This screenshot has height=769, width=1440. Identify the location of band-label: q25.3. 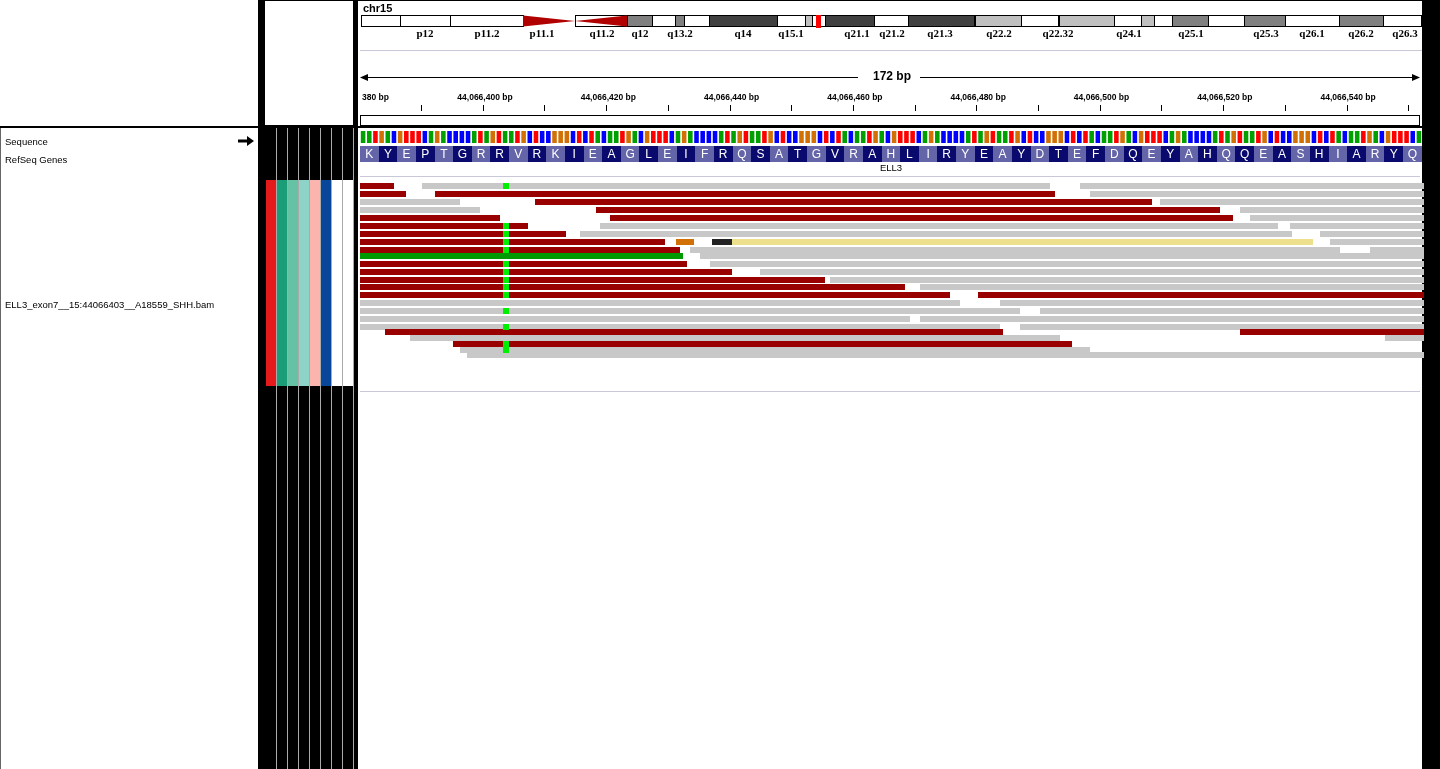
(1266, 33).